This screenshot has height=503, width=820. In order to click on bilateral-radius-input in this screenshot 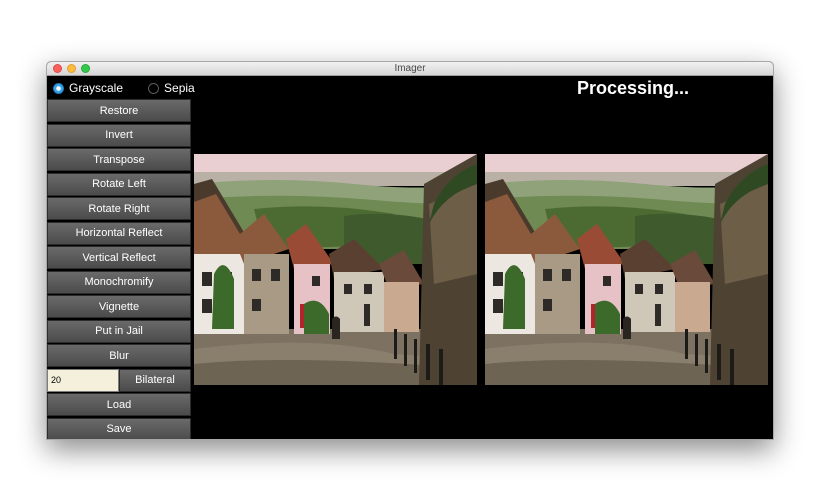, I will do `click(83, 380)`.